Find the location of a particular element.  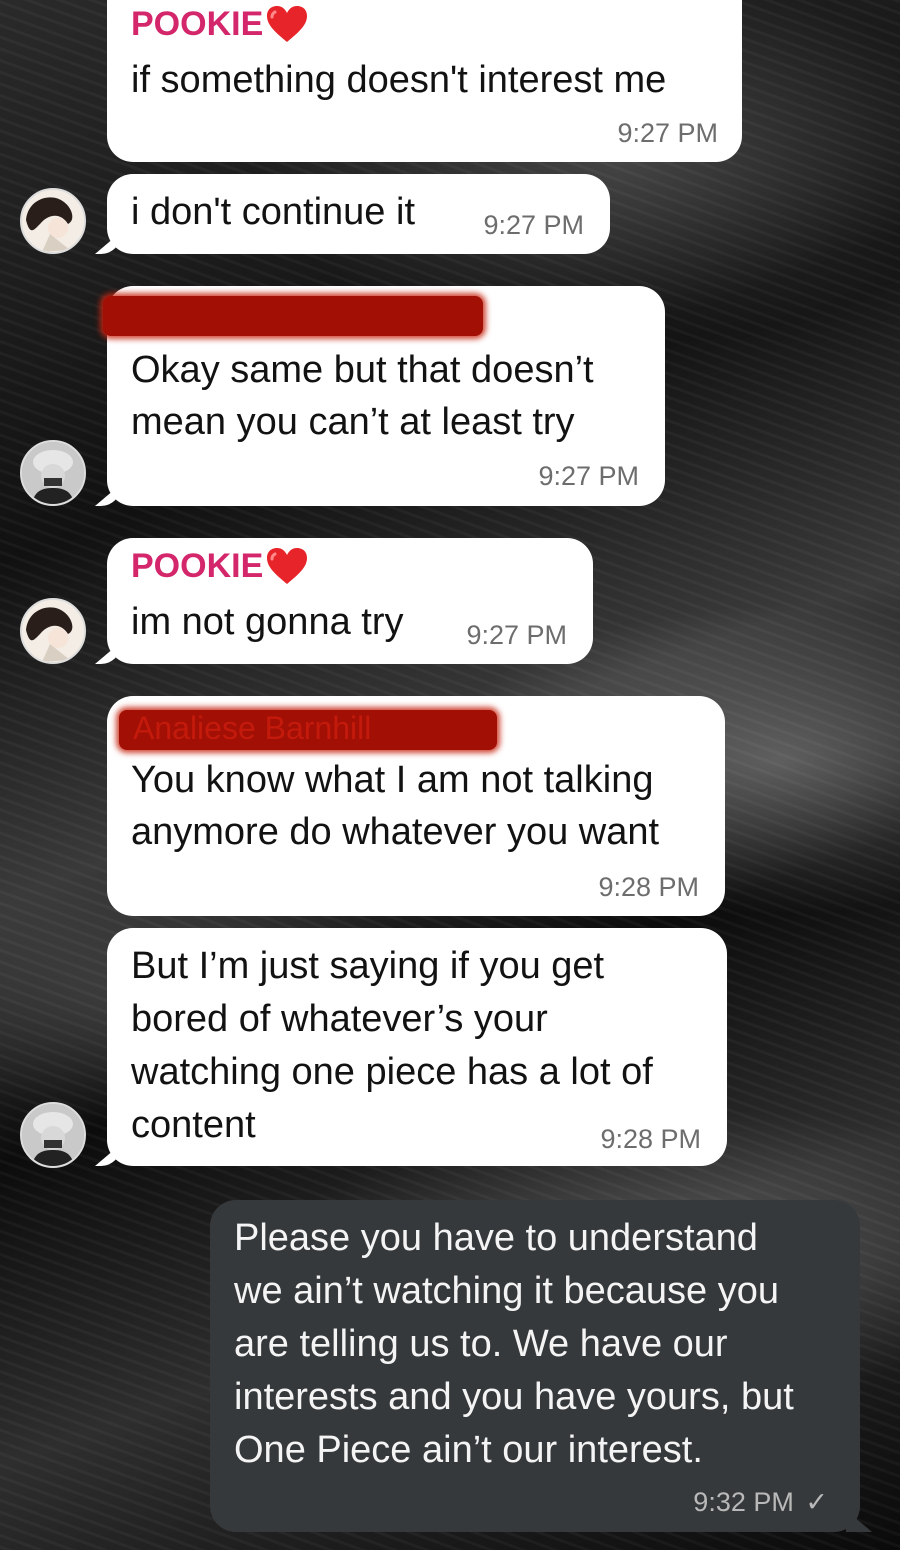

message-bubble: i don't continue it 9:27 PM is located at coordinates (358, 214).